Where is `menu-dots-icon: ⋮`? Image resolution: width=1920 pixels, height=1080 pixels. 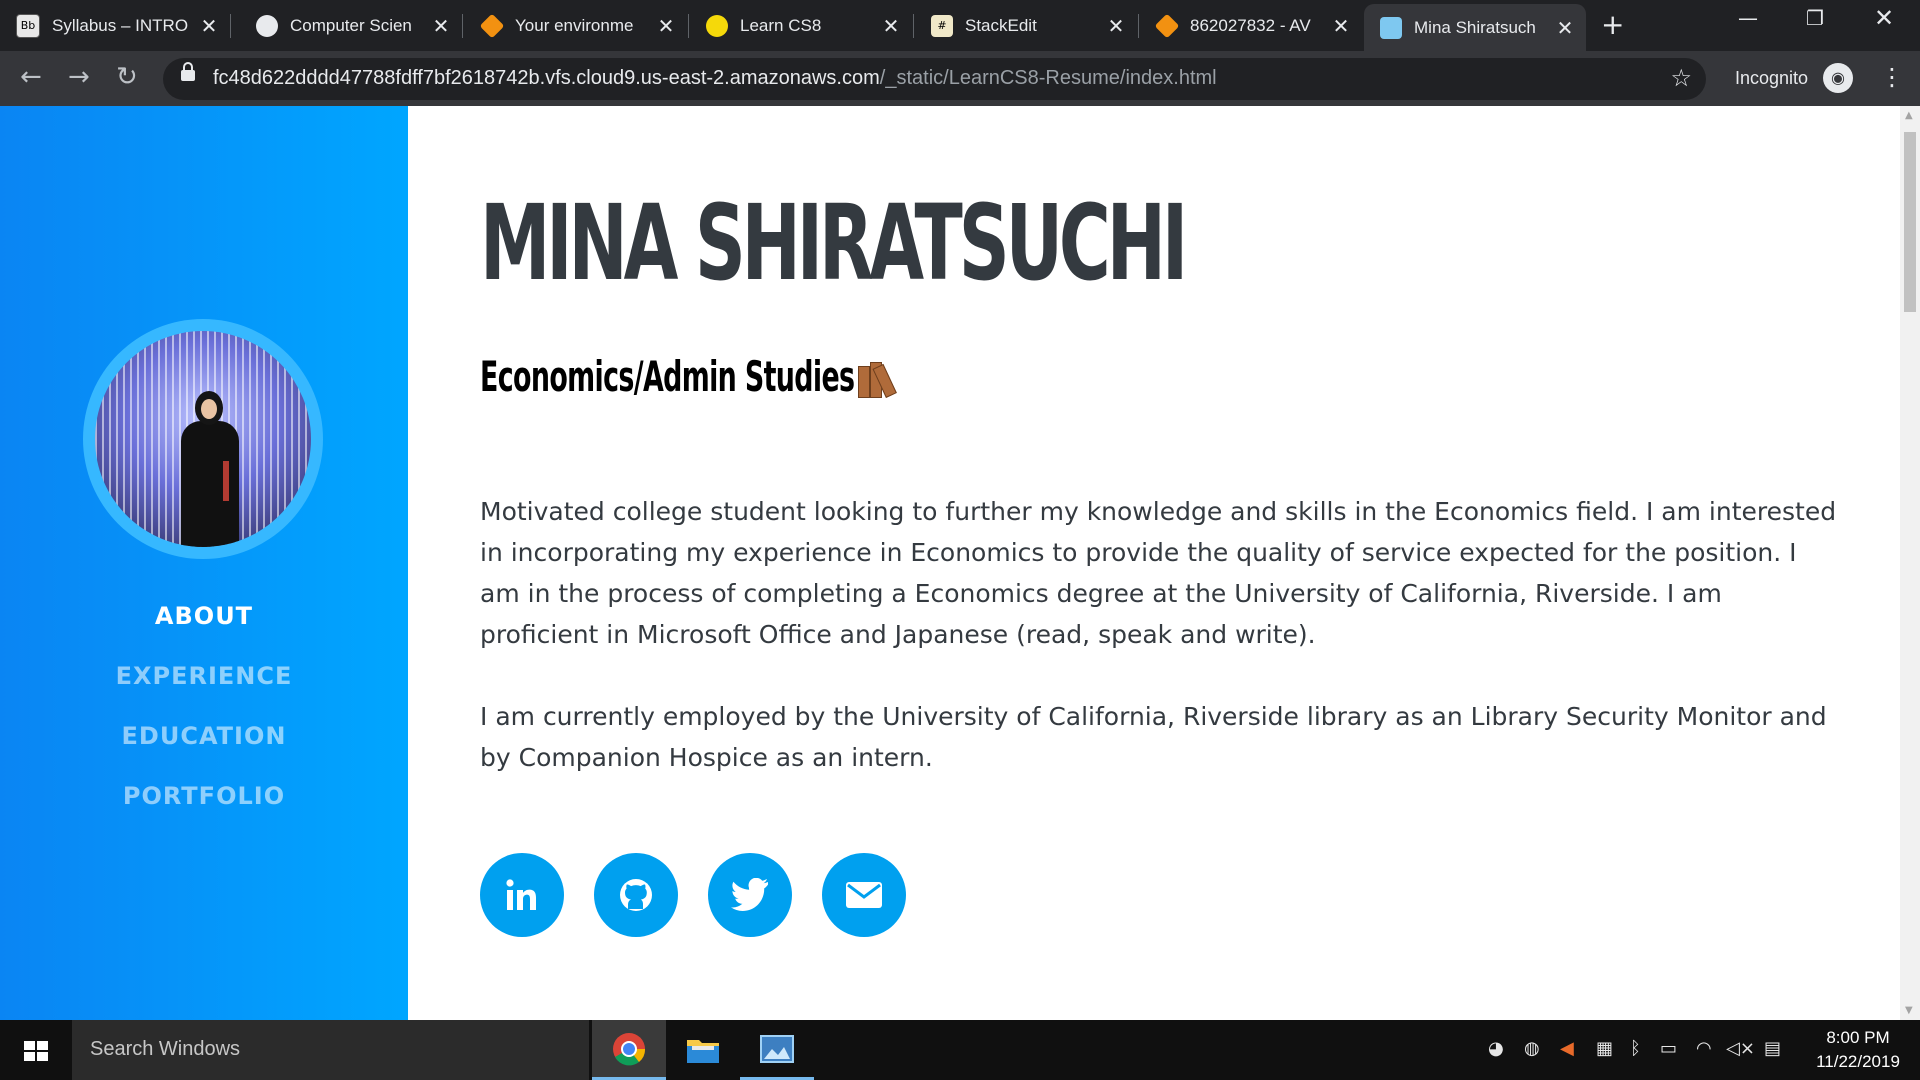 menu-dots-icon: ⋮ is located at coordinates (1892, 77).